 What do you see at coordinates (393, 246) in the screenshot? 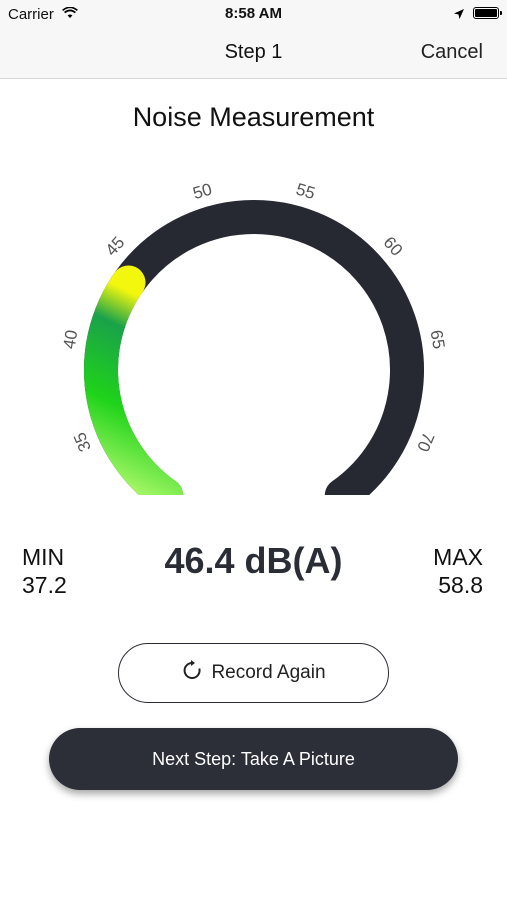
I see `gauge-tick-label: 60` at bounding box center [393, 246].